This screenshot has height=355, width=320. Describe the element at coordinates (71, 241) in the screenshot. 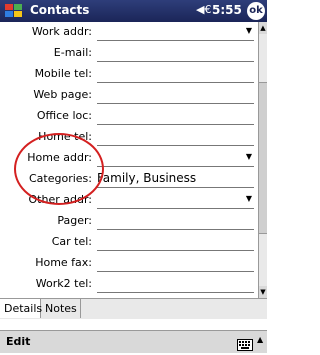

I see `field-label: Car tel:` at that location.